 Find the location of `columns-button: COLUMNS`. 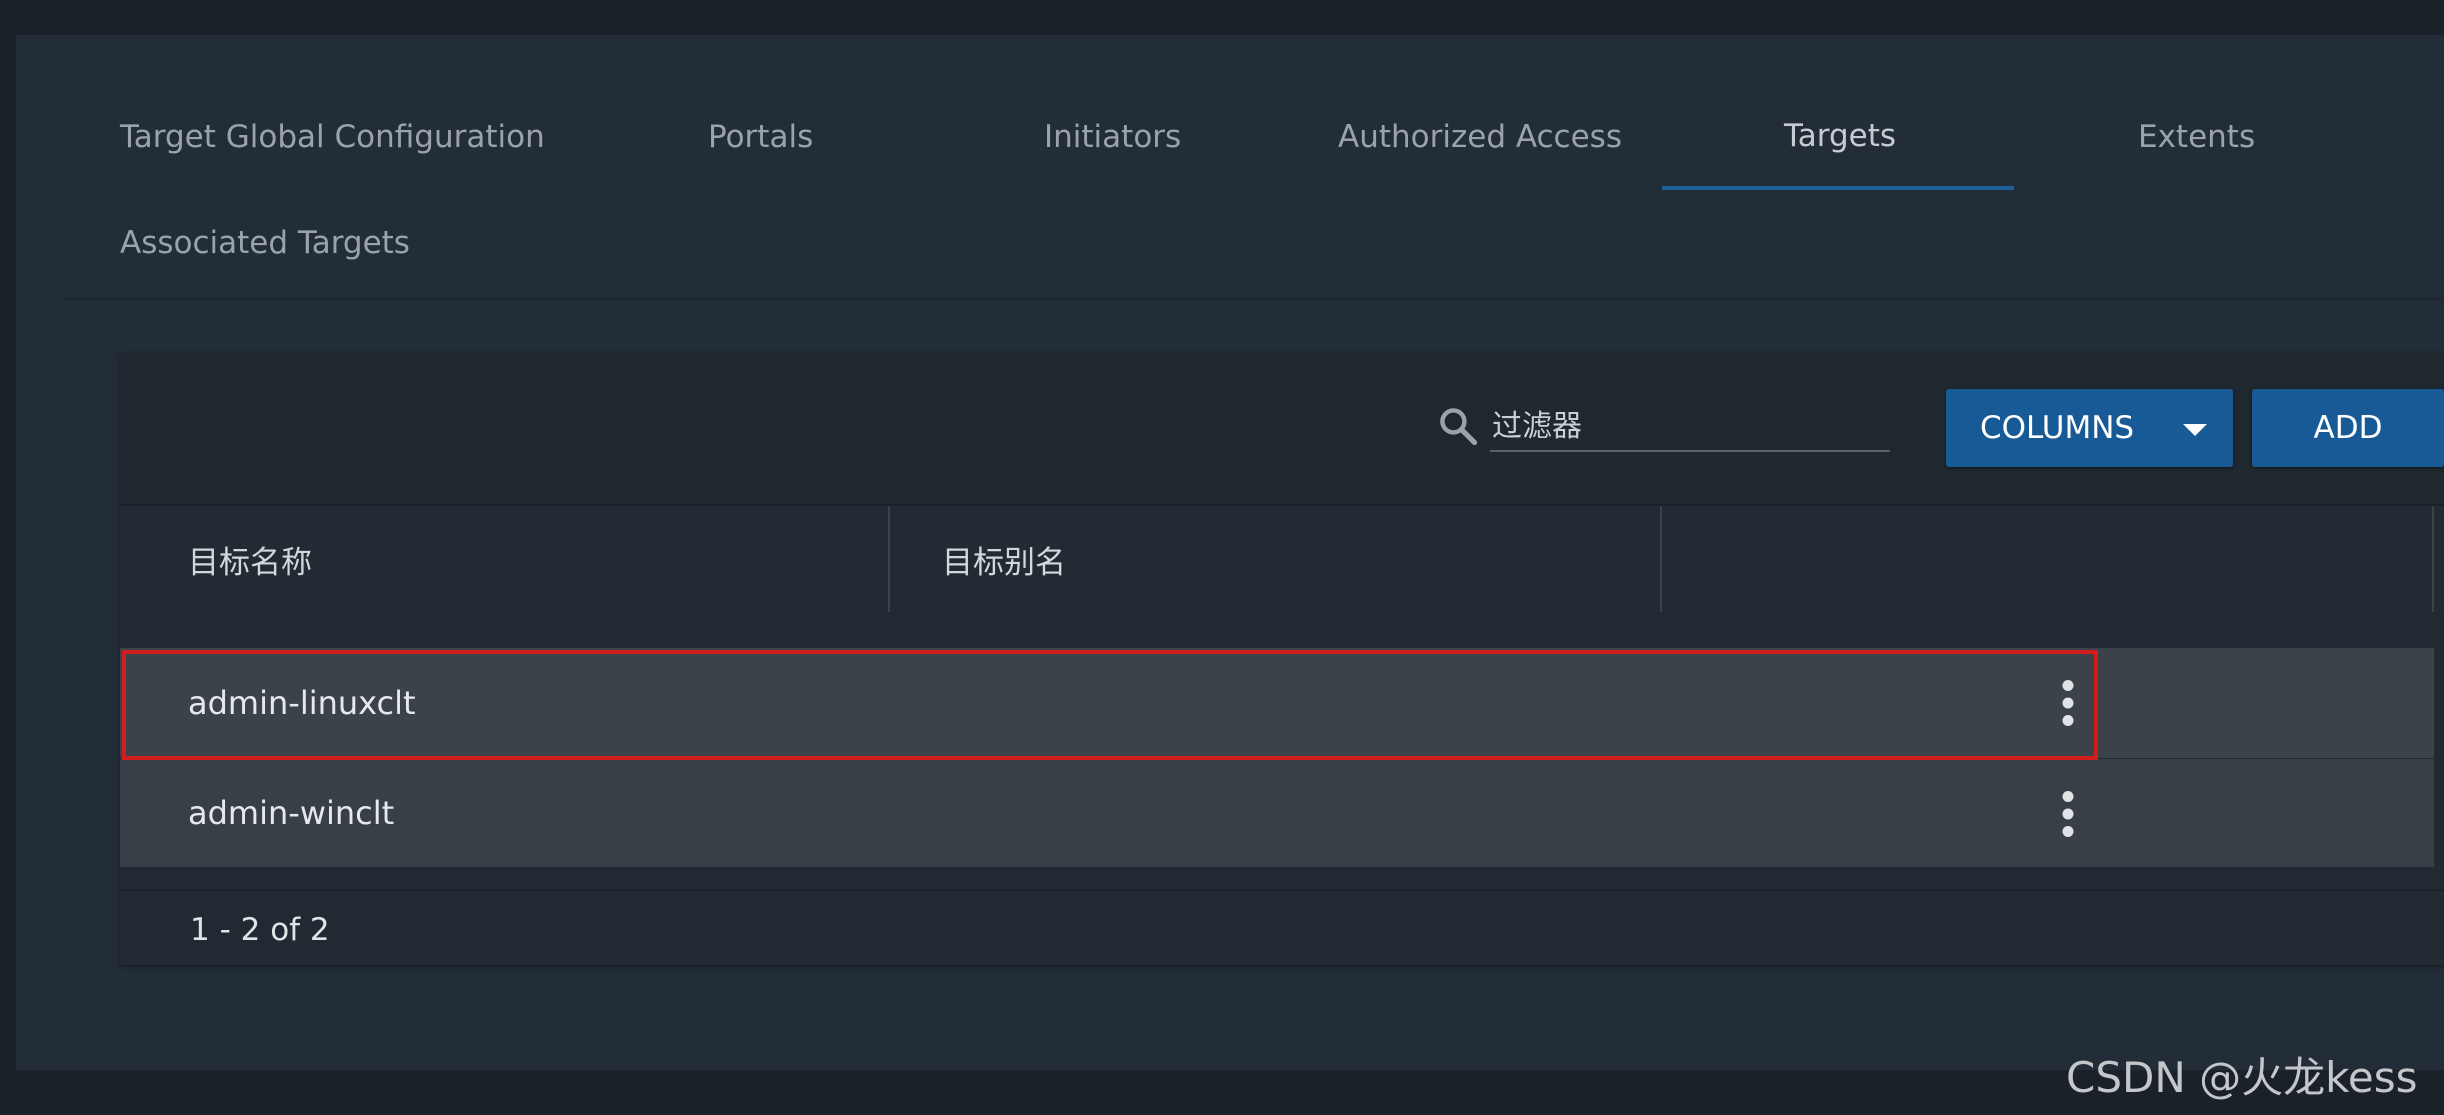

columns-button: COLUMNS is located at coordinates (2089, 428).